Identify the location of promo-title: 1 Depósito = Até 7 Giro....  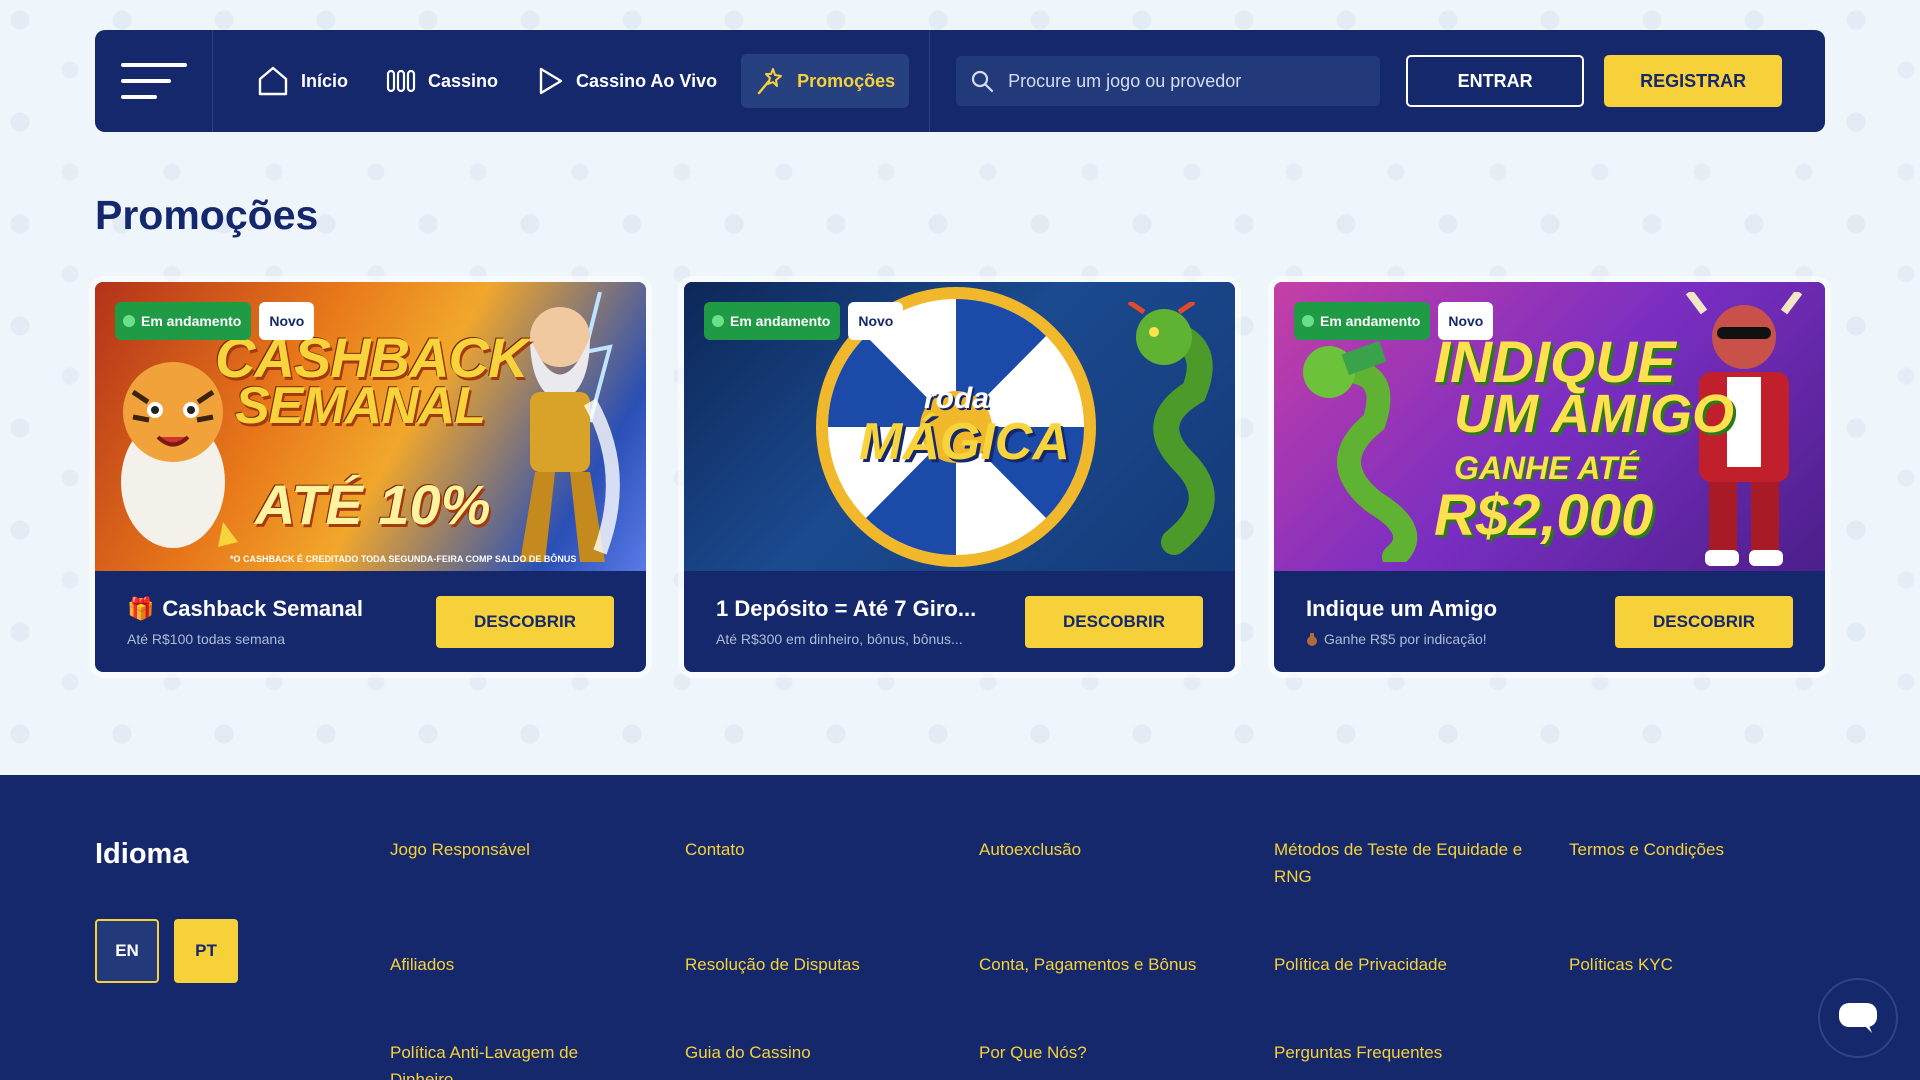
(846, 608).